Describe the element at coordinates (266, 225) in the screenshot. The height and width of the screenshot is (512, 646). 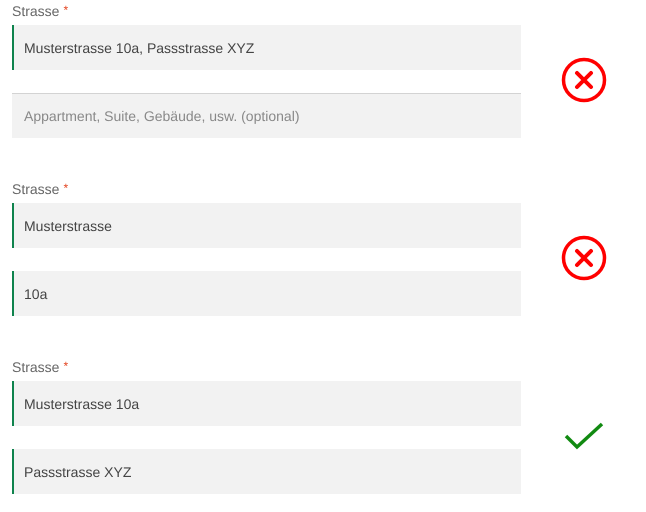
I see `address-field: Musterstrasse` at that location.